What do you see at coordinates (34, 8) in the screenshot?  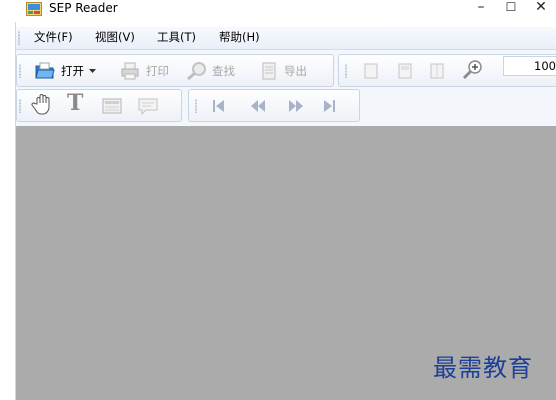 I see `app-icon` at bounding box center [34, 8].